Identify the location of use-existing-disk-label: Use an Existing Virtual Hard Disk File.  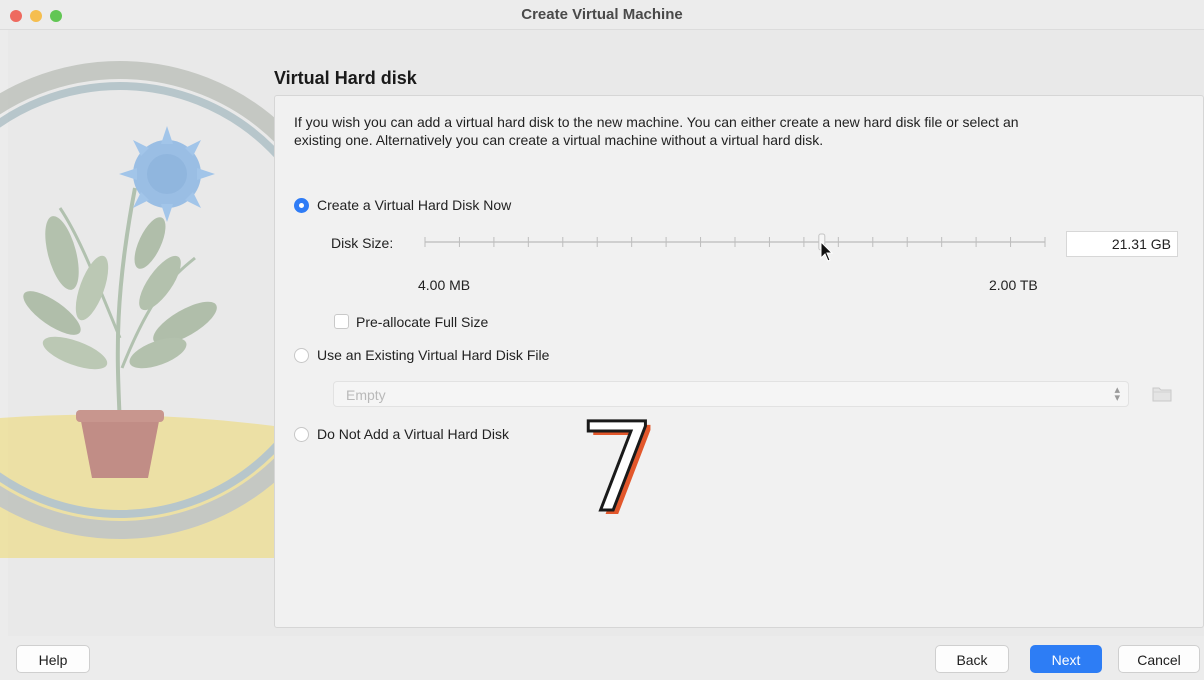
(433, 355).